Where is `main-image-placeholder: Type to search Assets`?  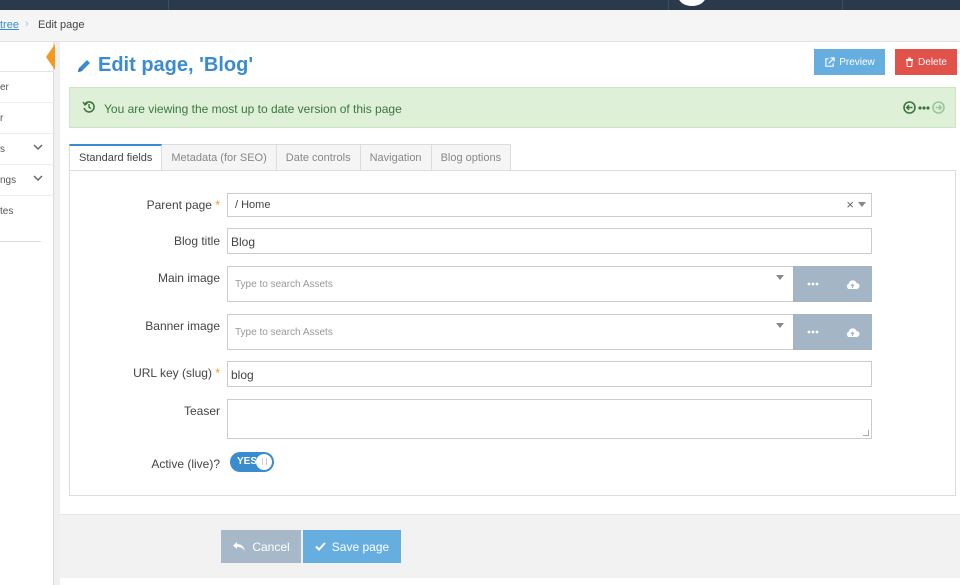
main-image-placeholder: Type to search Assets is located at coordinates (284, 284).